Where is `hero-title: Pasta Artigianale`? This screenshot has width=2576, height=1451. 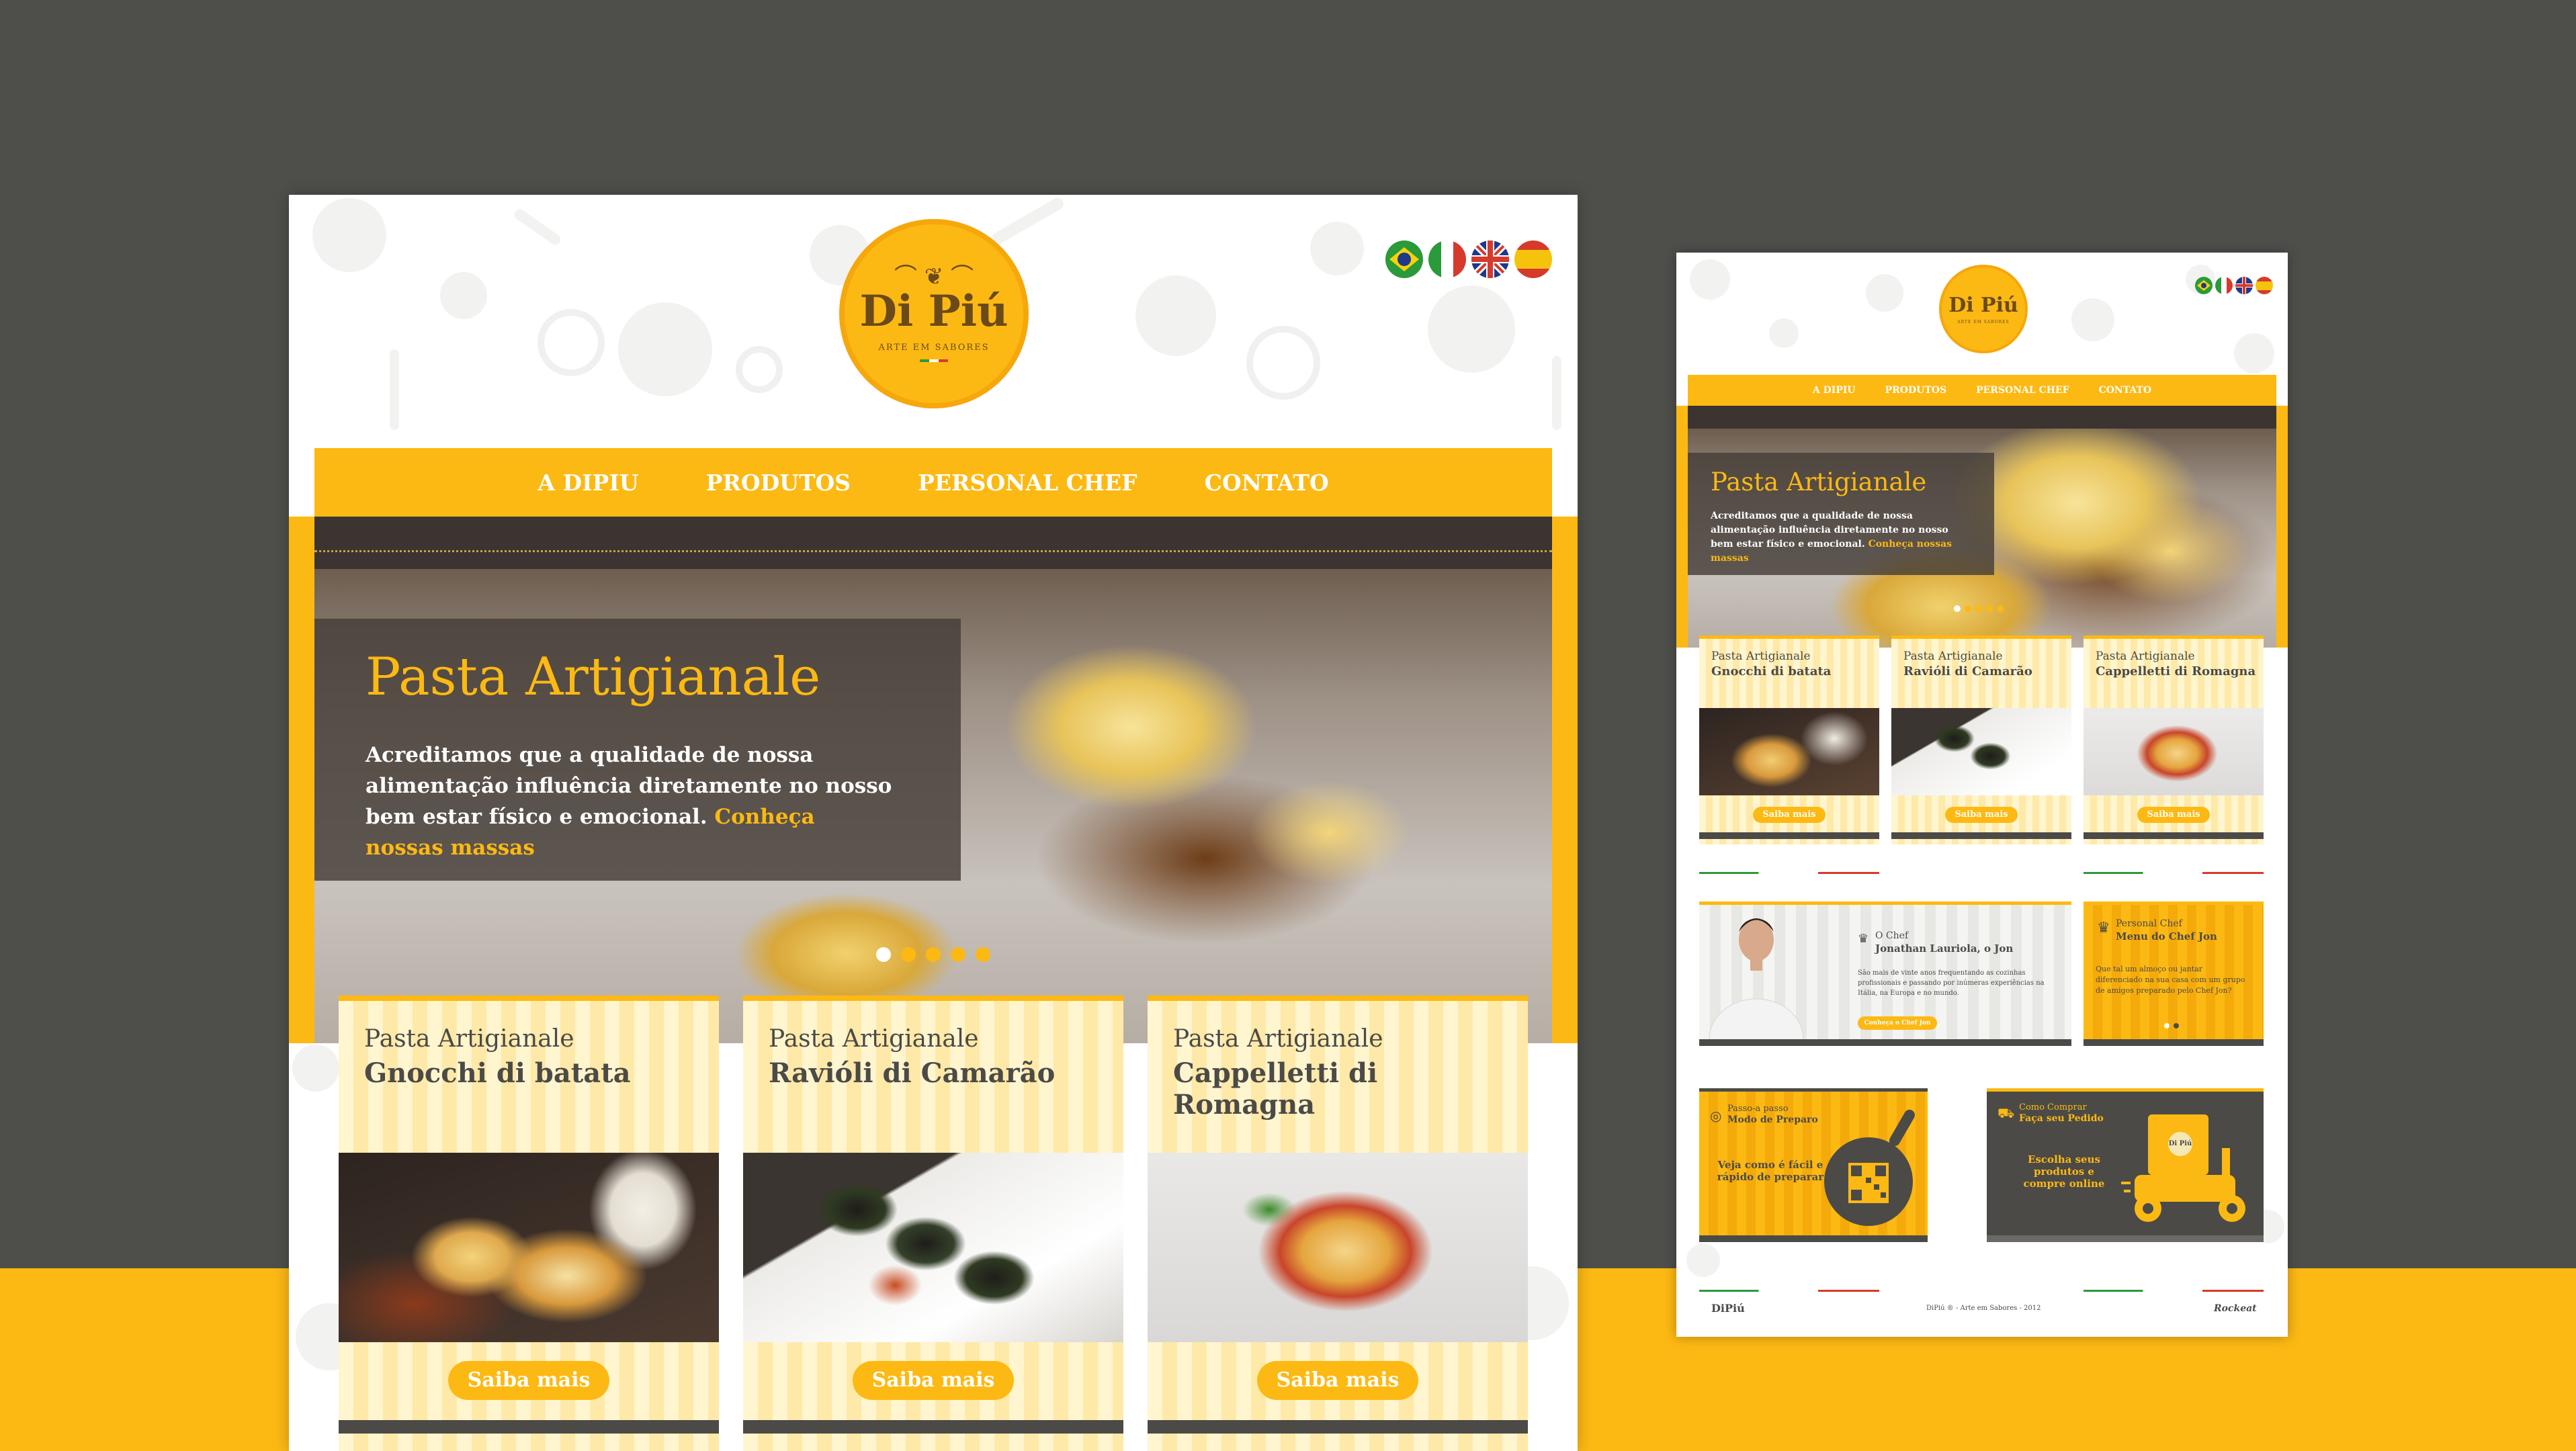 hero-title: Pasta Artigianale is located at coordinates (1819, 482).